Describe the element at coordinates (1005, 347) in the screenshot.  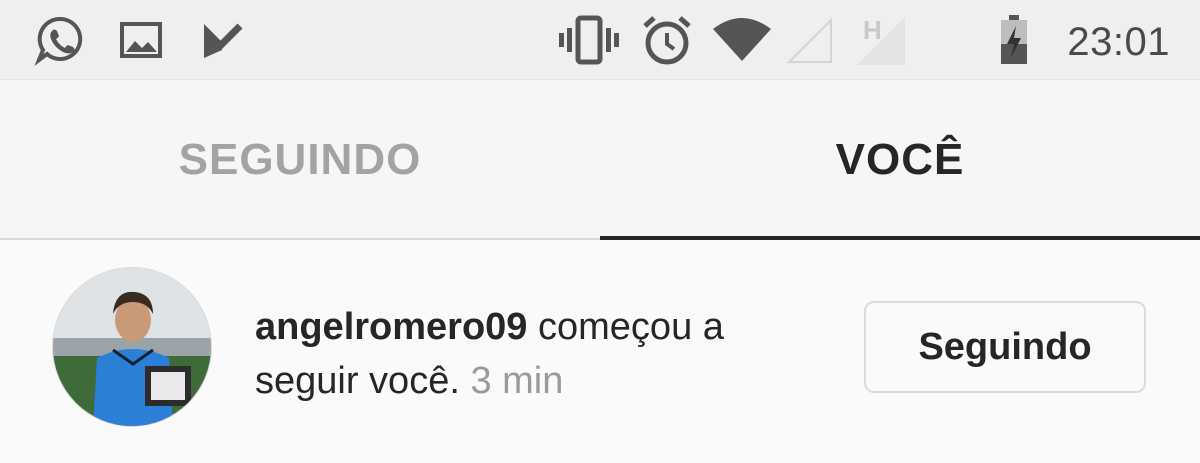
I see `following-button: Seguindo` at that location.